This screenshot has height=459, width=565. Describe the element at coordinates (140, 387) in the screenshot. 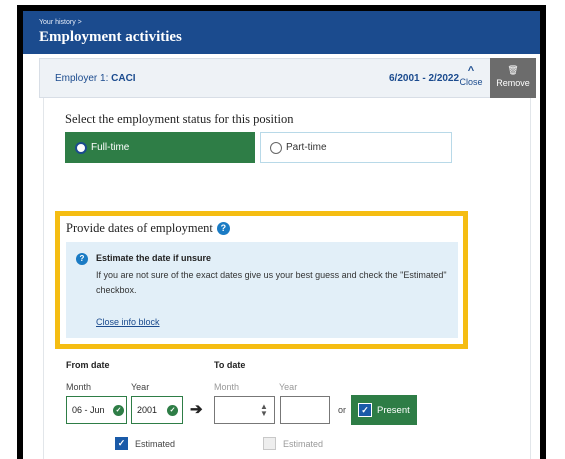

I see `from-year-label: Year` at that location.